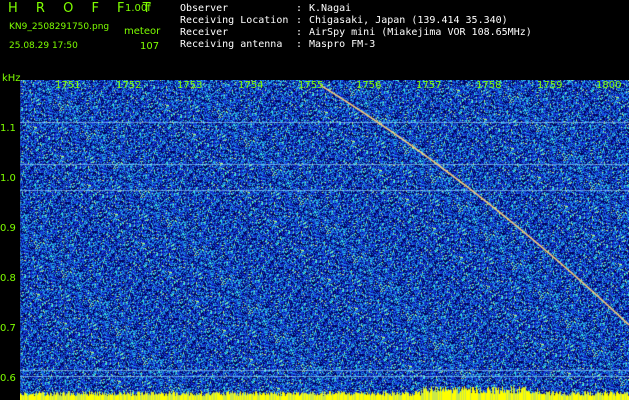 The image size is (629, 400). What do you see at coordinates (234, 20) in the screenshot?
I see `info-key-location: Receiving Location` at bounding box center [234, 20].